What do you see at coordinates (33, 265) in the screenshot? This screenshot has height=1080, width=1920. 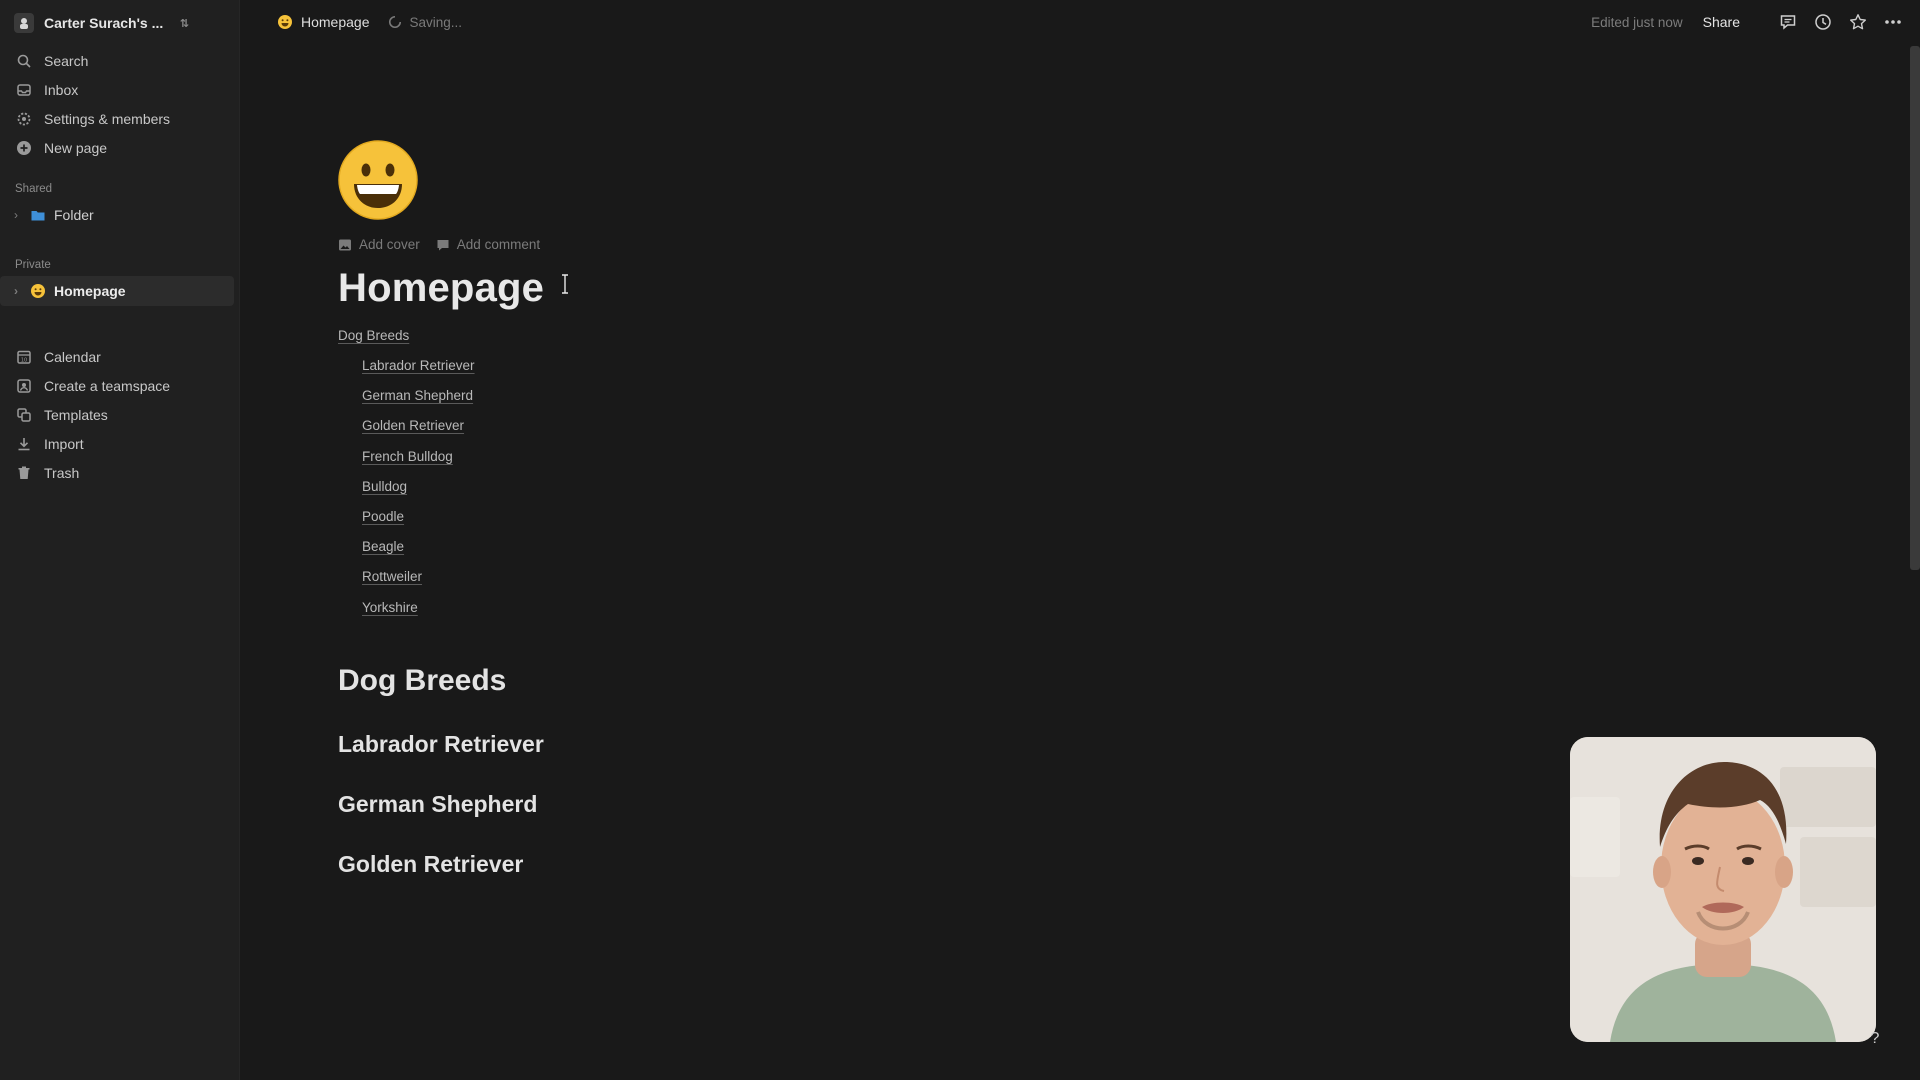 I see `private-section-label: Private` at bounding box center [33, 265].